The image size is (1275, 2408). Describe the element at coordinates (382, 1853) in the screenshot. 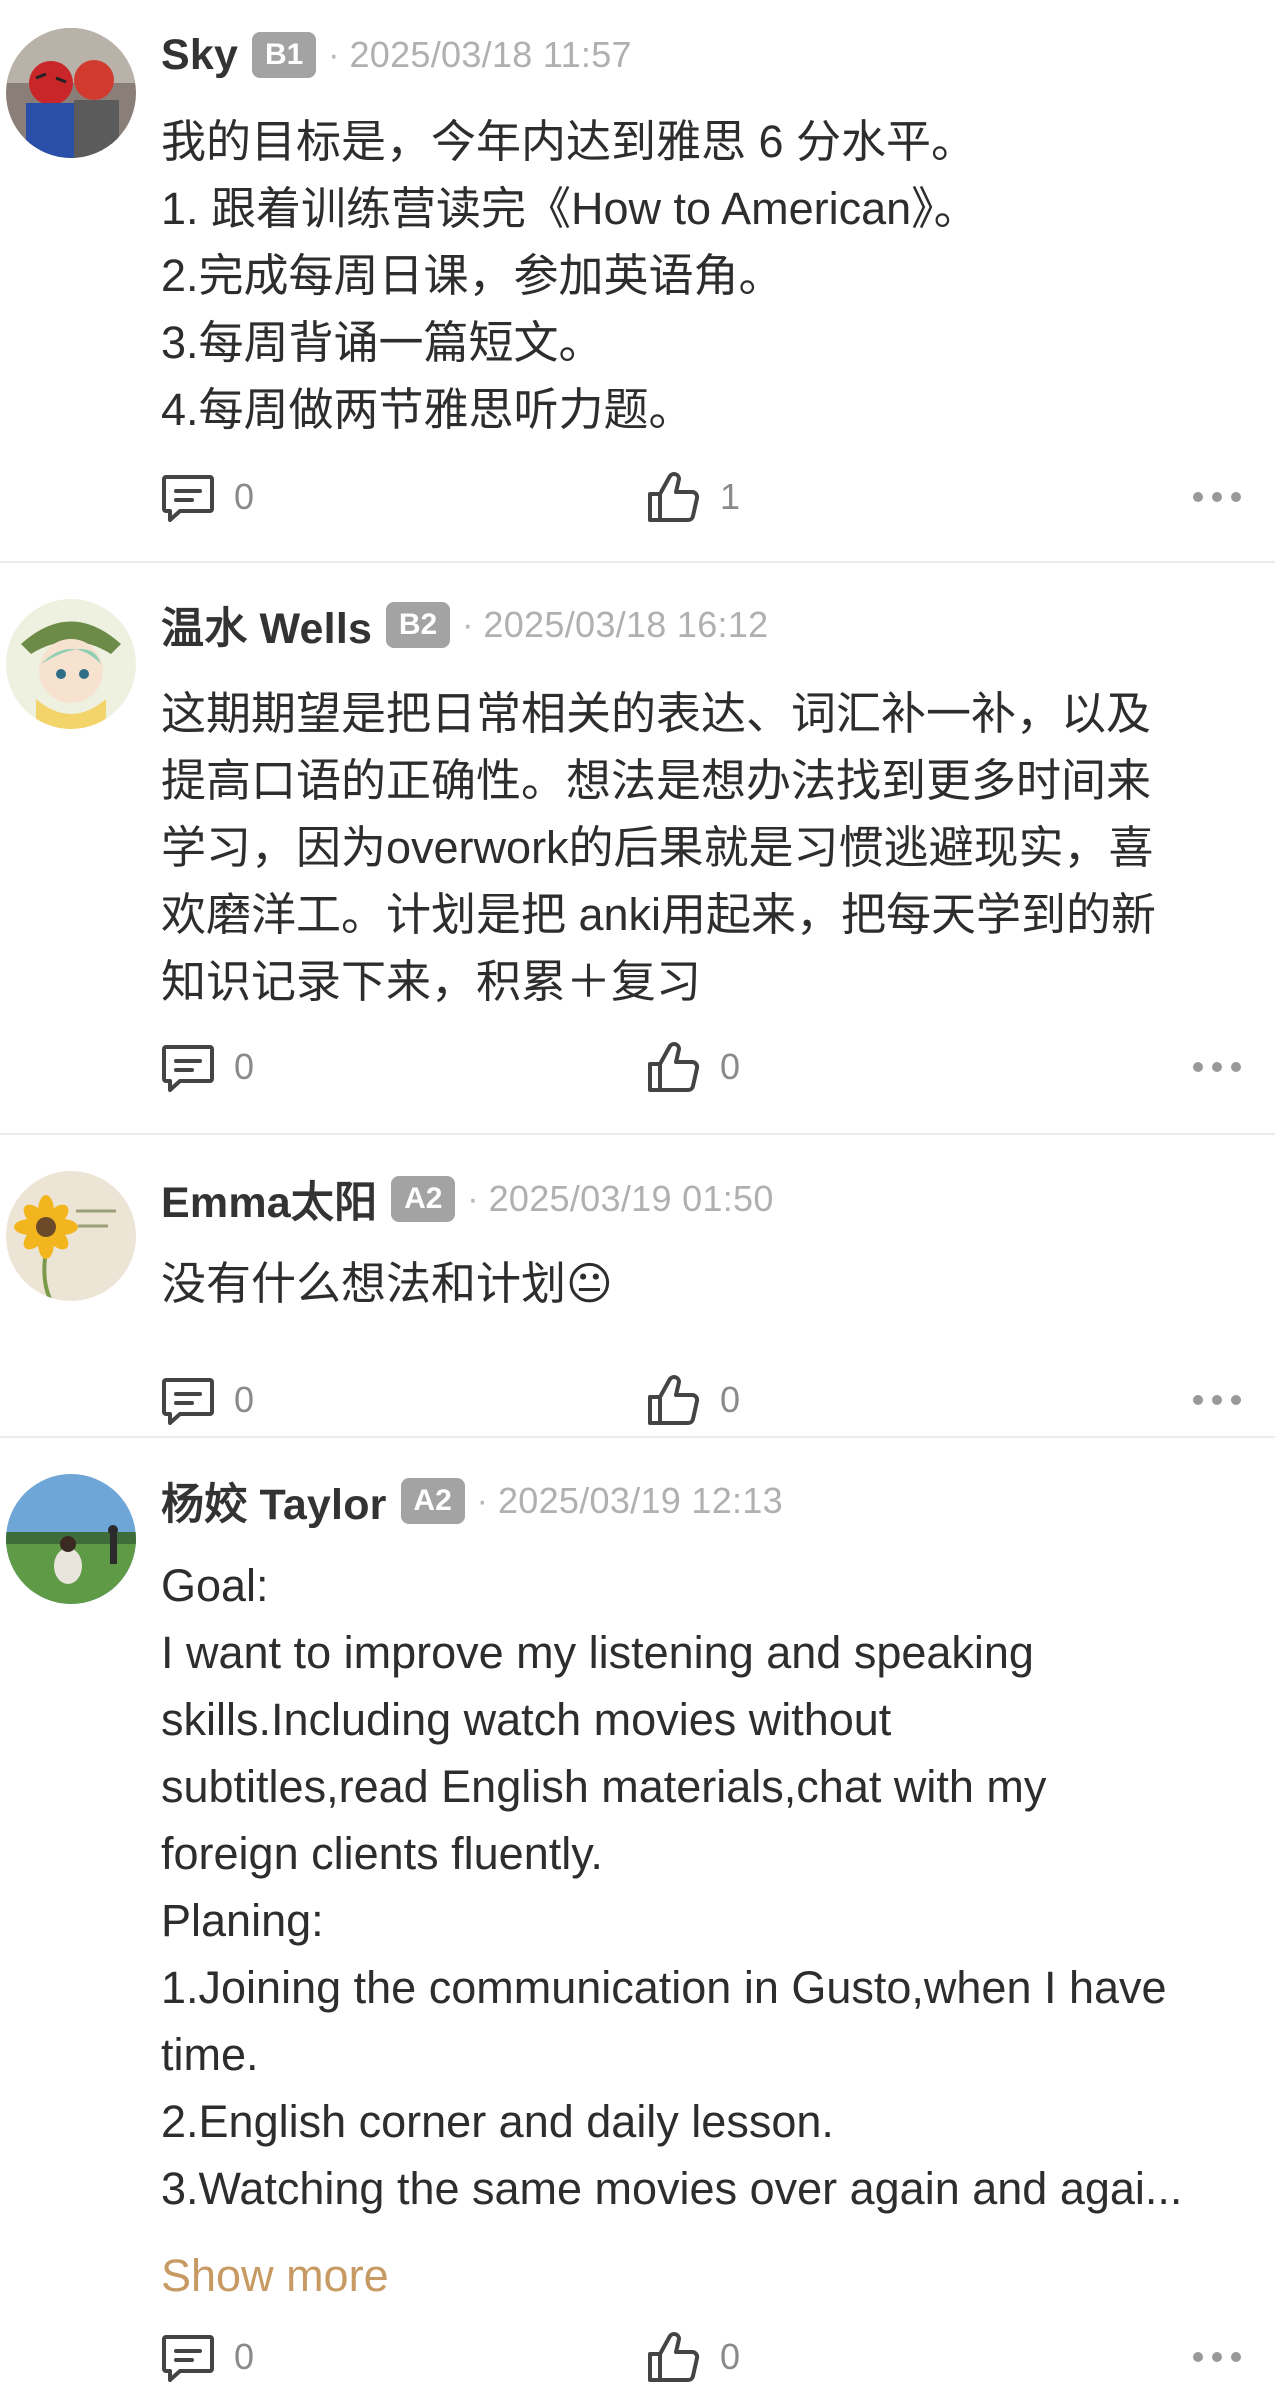

I see `content-line: foreign clients fluently.` at that location.